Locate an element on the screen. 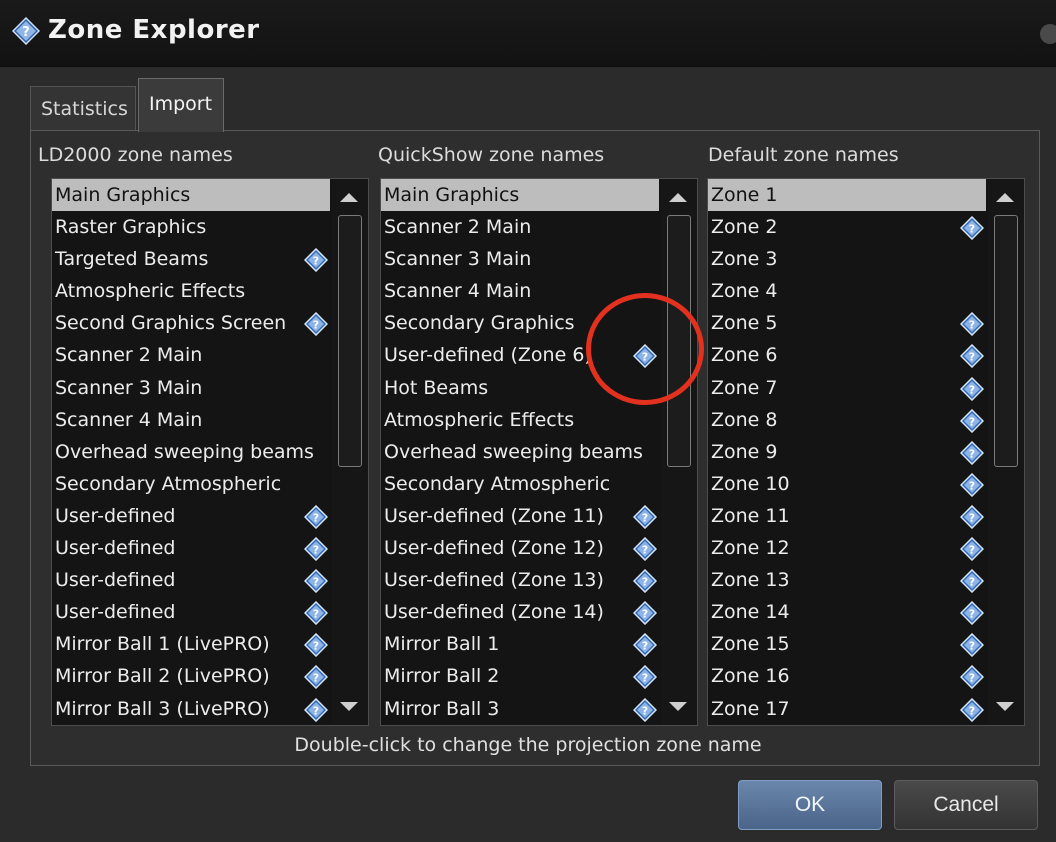 The width and height of the screenshot is (1056, 842). list-item: Zone 16? is located at coordinates (866, 676).